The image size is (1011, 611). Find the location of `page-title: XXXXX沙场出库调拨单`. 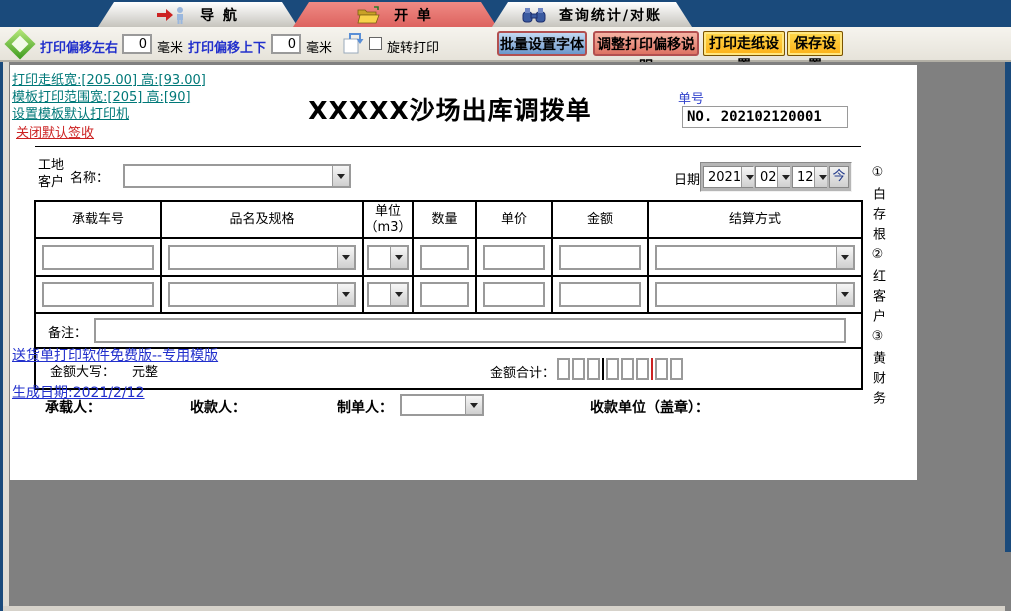

page-title: XXXXX沙场出库调拨单 is located at coordinates (450, 110).